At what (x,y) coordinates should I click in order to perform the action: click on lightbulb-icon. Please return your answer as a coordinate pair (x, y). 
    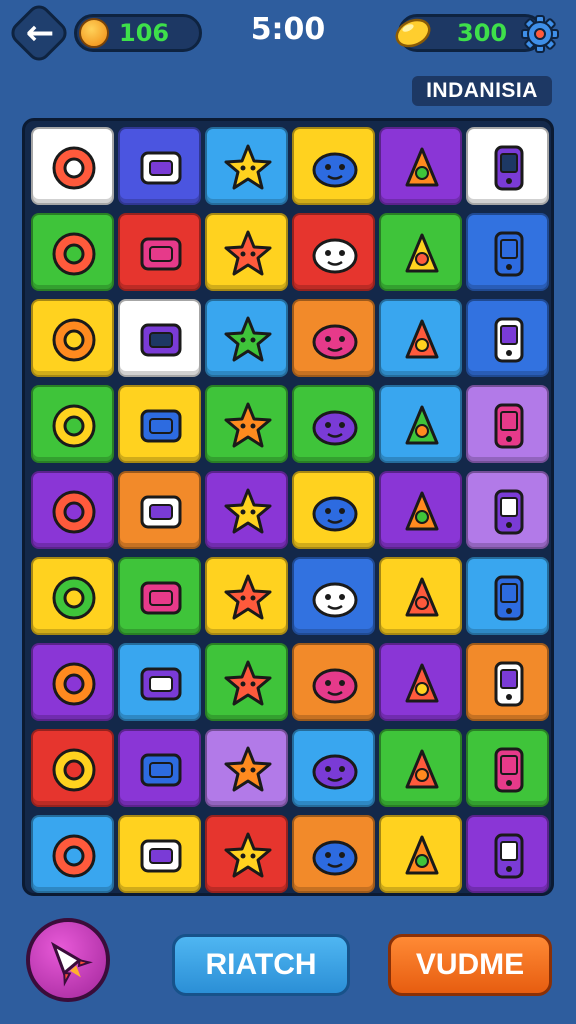
    Looking at the image, I should click on (248, 167).